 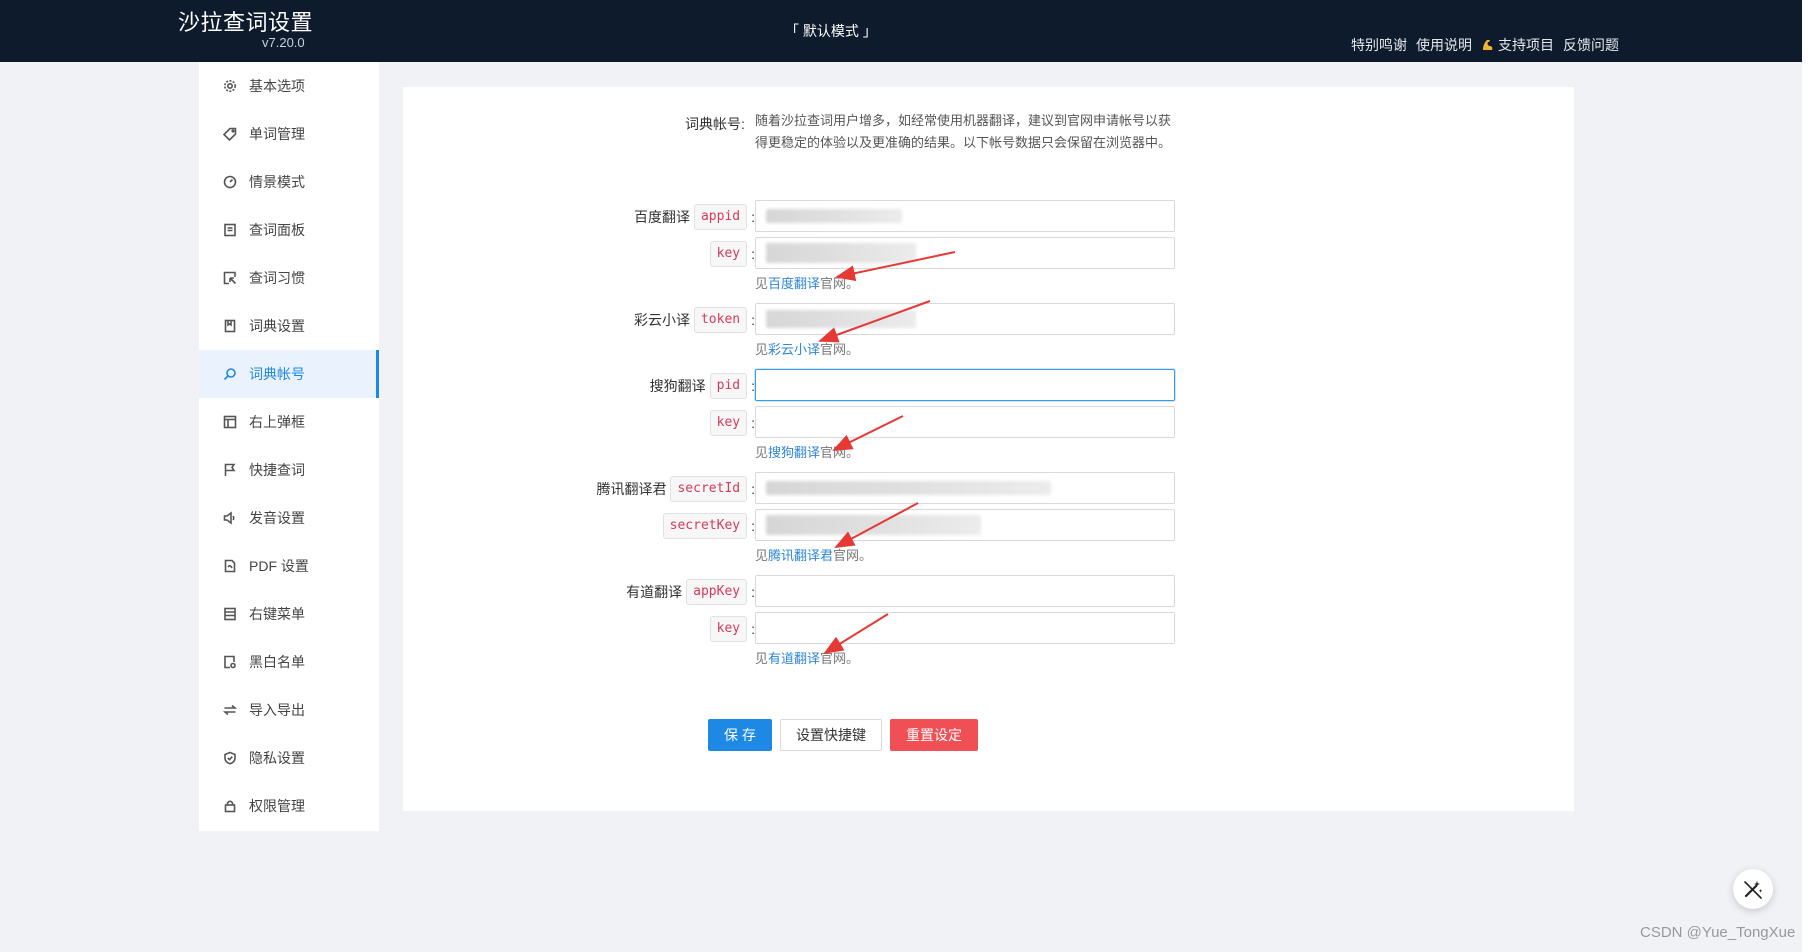 What do you see at coordinates (794, 452) in the screenshot?
I see `sogou-link: 搜狗翻译` at bounding box center [794, 452].